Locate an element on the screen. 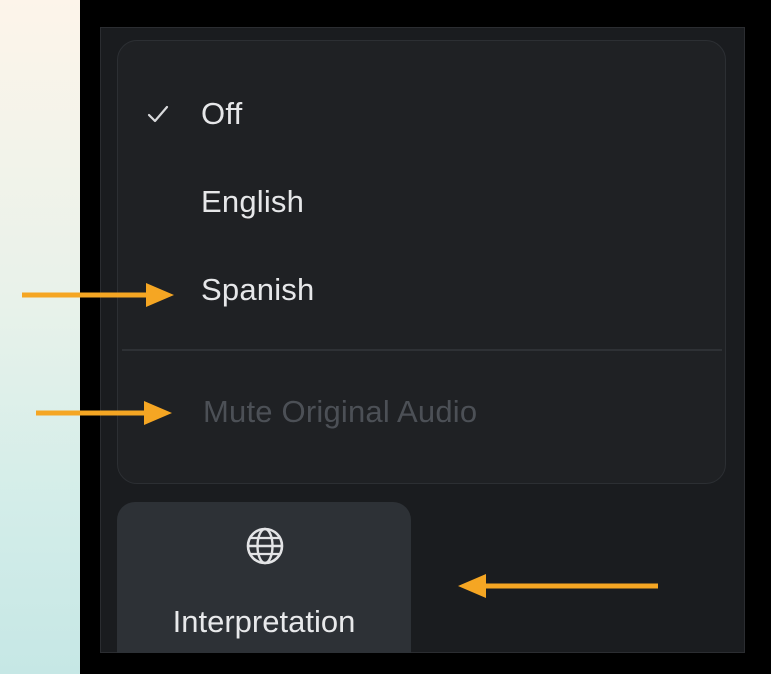 This screenshot has height=674, width=771. globe-icon is located at coordinates (265, 546).